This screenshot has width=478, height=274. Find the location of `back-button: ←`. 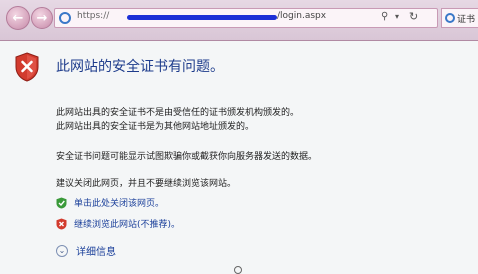

back-button: ← is located at coordinates (18, 18).